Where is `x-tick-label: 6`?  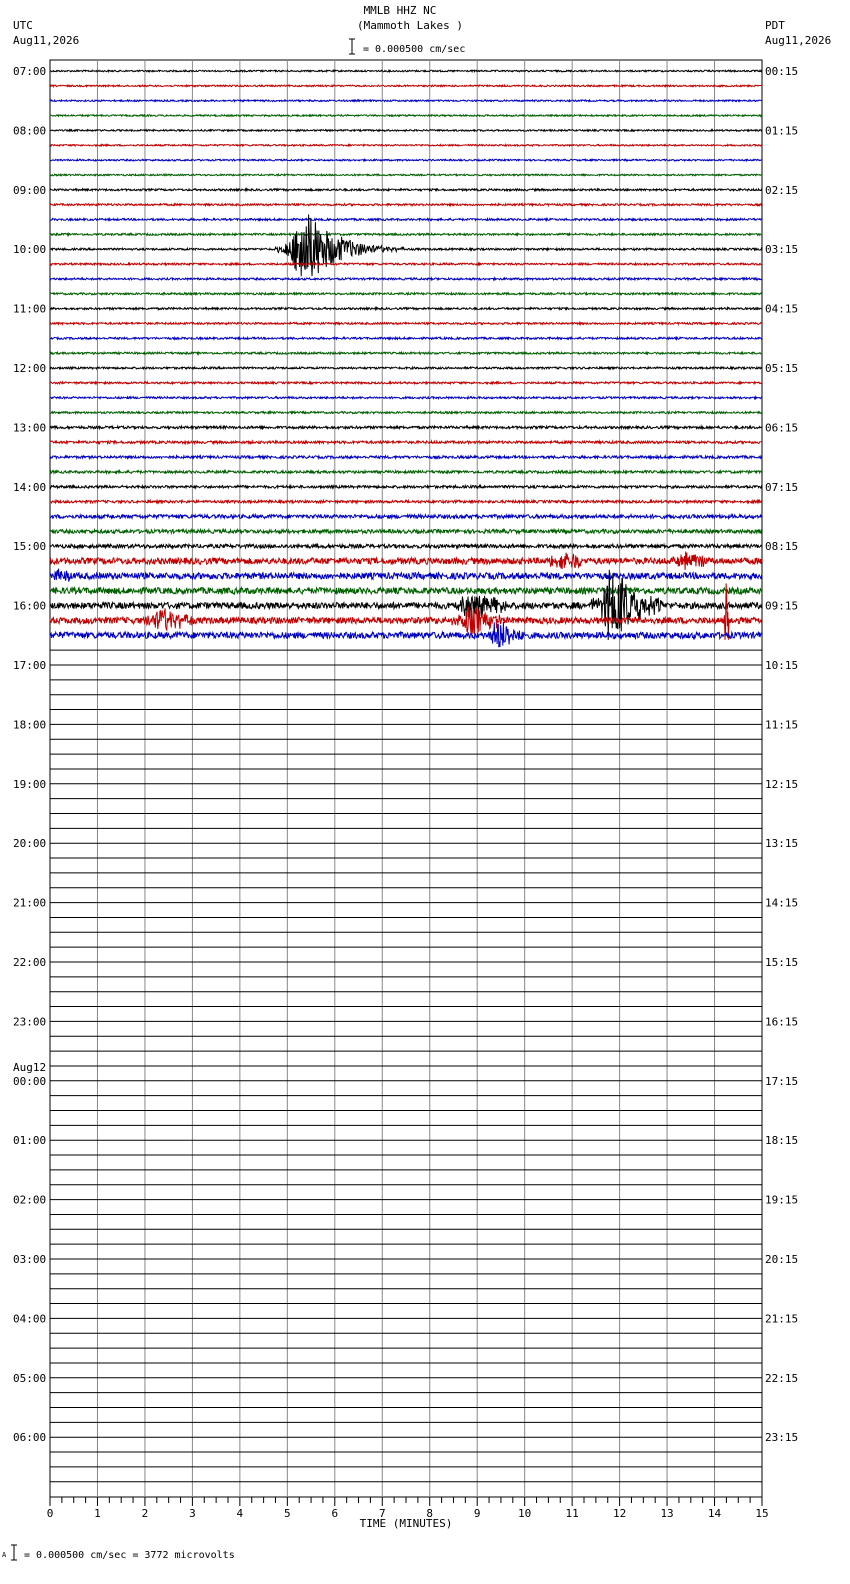
x-tick-label: 6 is located at coordinates (334, 1513).